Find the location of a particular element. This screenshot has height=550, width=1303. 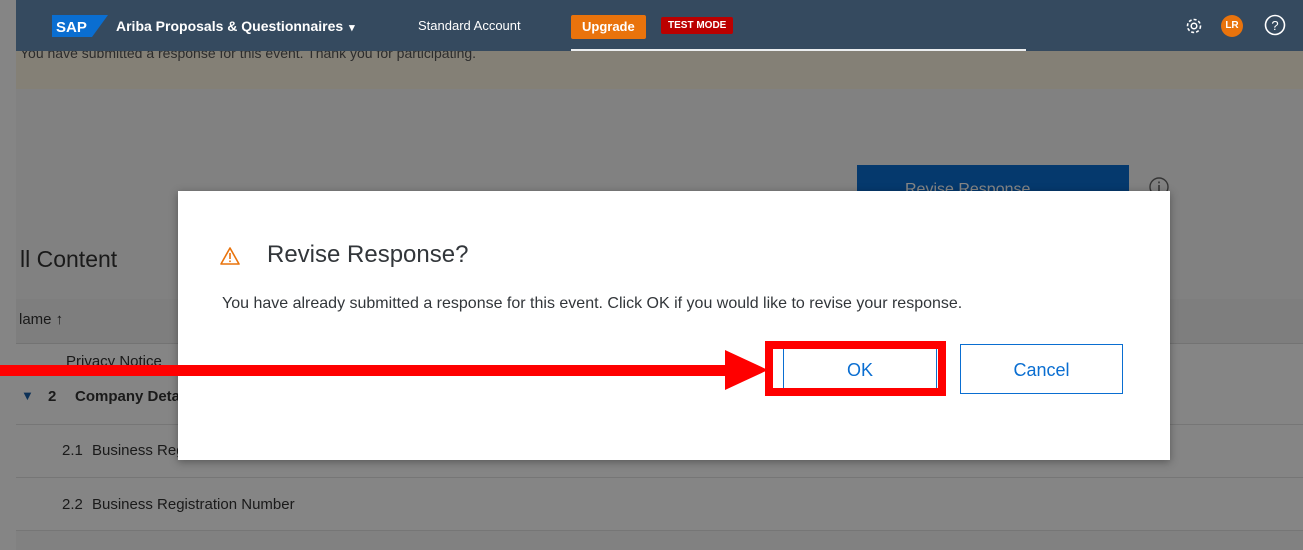

product-switcher: Ariba Proposals & Questionnaires ▾ is located at coordinates (235, 26).